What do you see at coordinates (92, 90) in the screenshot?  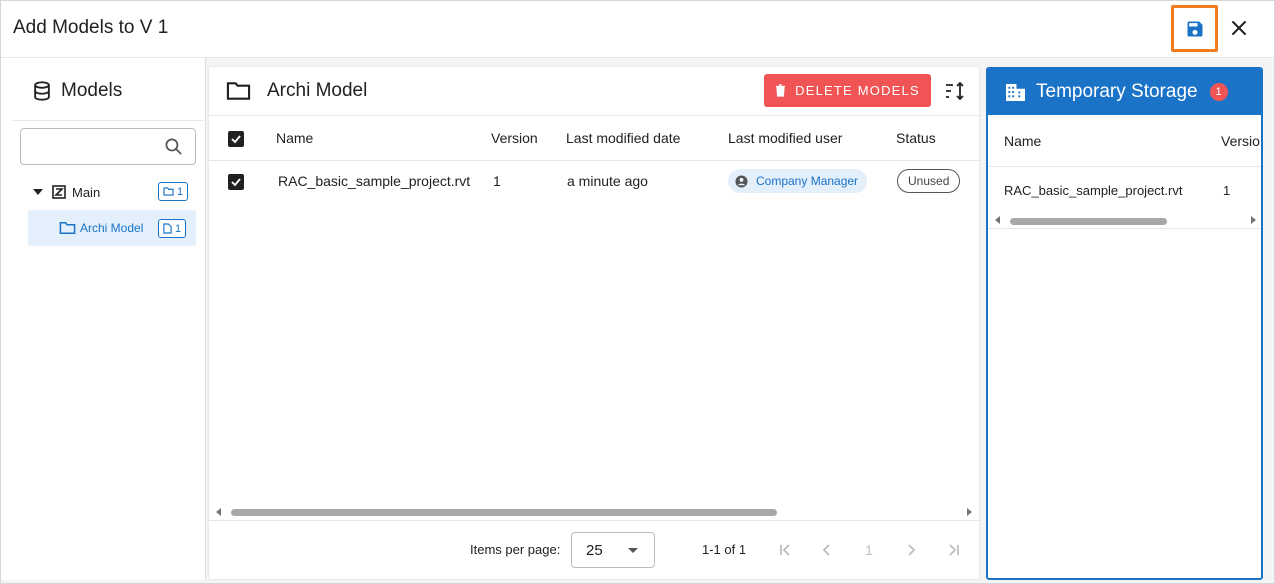 I see `sidebar-title-label: Models` at bounding box center [92, 90].